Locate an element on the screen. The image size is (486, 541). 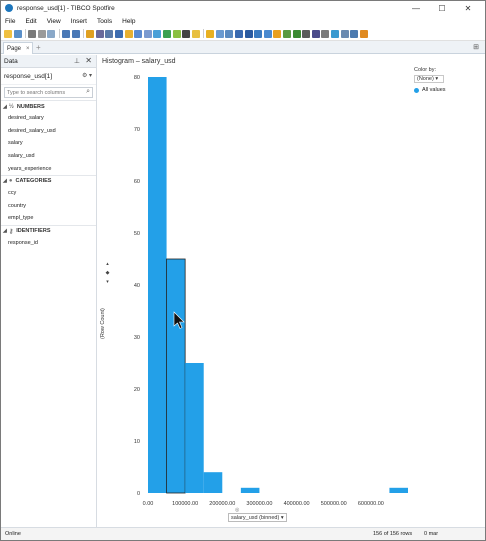
toolbar is located at coordinates (243, 34).